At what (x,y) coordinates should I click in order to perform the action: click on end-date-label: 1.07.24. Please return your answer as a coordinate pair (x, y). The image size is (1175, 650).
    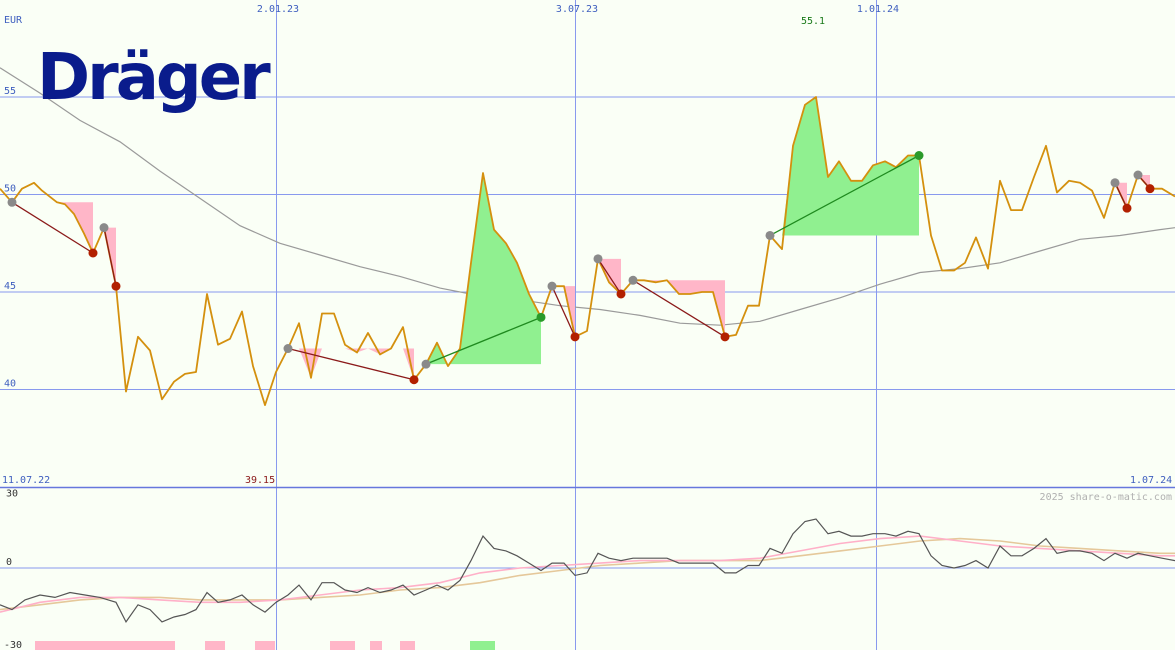
    Looking at the image, I should click on (1151, 480).